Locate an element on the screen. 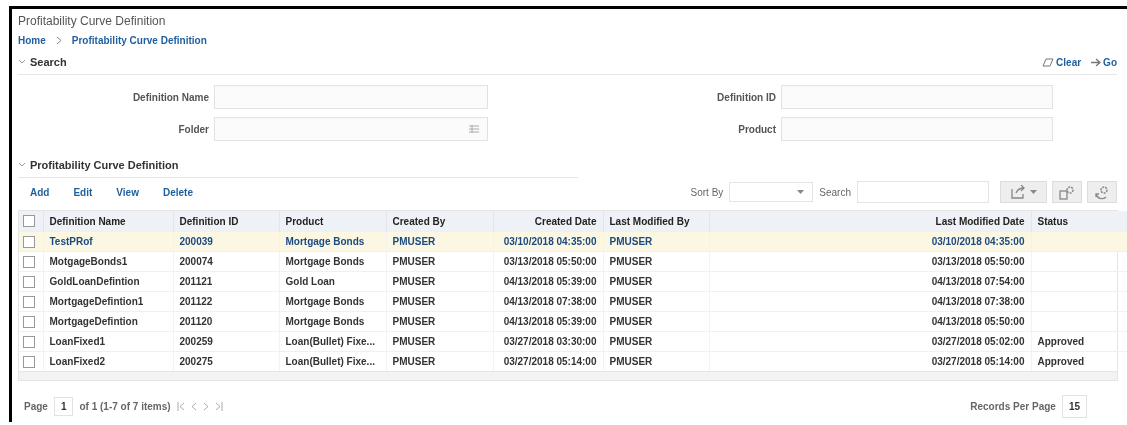 The image size is (1127, 425). search-label: Search is located at coordinates (835, 192).